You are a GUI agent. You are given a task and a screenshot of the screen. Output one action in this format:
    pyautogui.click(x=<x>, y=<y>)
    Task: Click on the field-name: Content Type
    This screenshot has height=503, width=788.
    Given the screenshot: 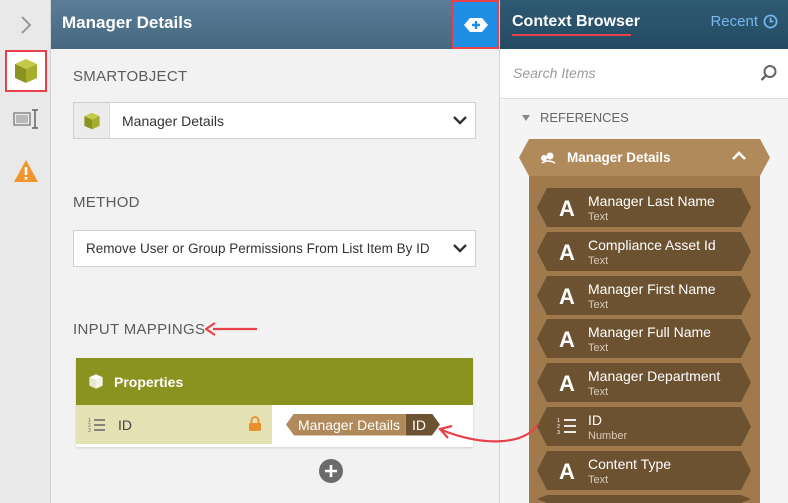 What is the action you would take?
    pyautogui.click(x=630, y=464)
    